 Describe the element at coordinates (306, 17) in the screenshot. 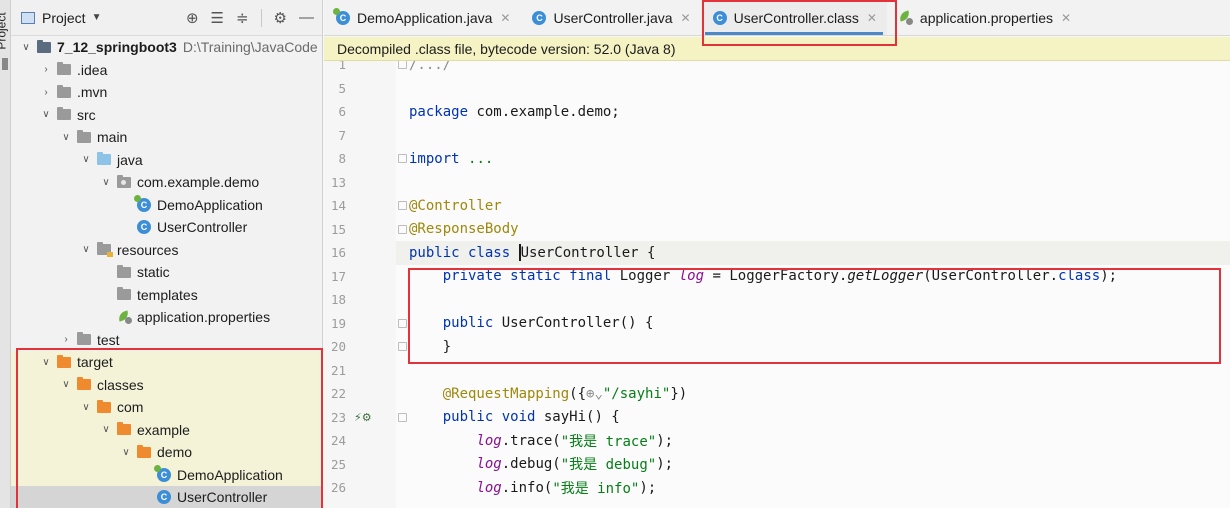

I see `minimize-icon: —` at that location.